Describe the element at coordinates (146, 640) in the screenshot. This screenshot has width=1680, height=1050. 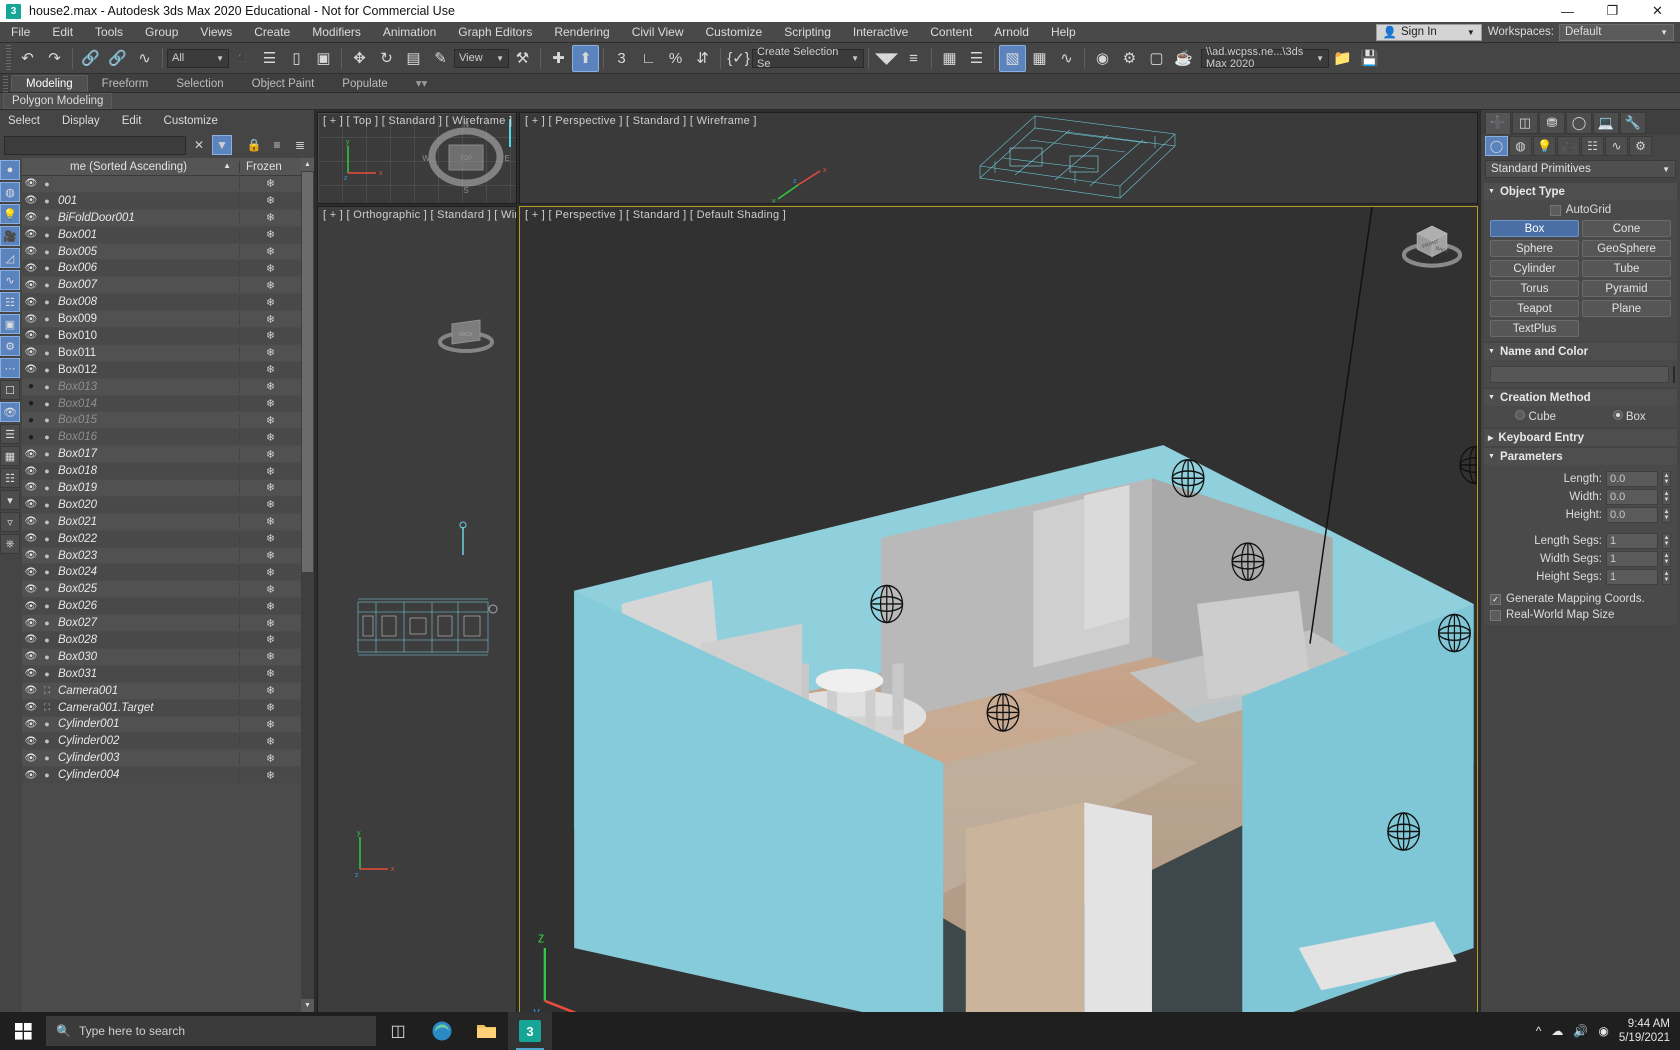
I see `object-name: Box028` at that location.